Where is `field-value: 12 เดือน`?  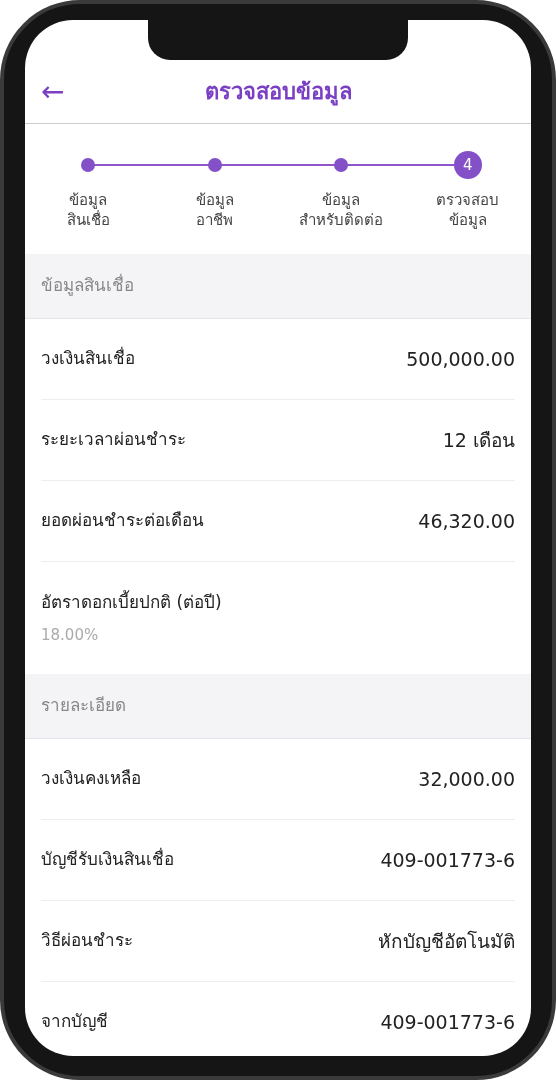 field-value: 12 เดือน is located at coordinates (478, 440).